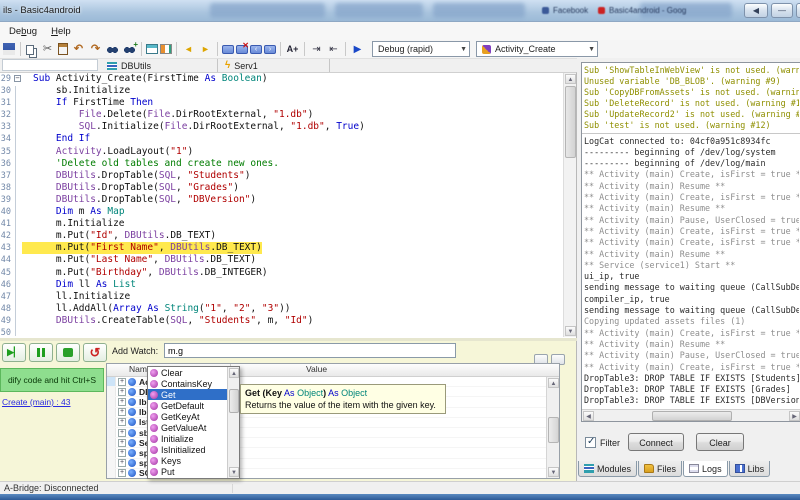  I want to click on nav-back-icon, so click(188, 49).